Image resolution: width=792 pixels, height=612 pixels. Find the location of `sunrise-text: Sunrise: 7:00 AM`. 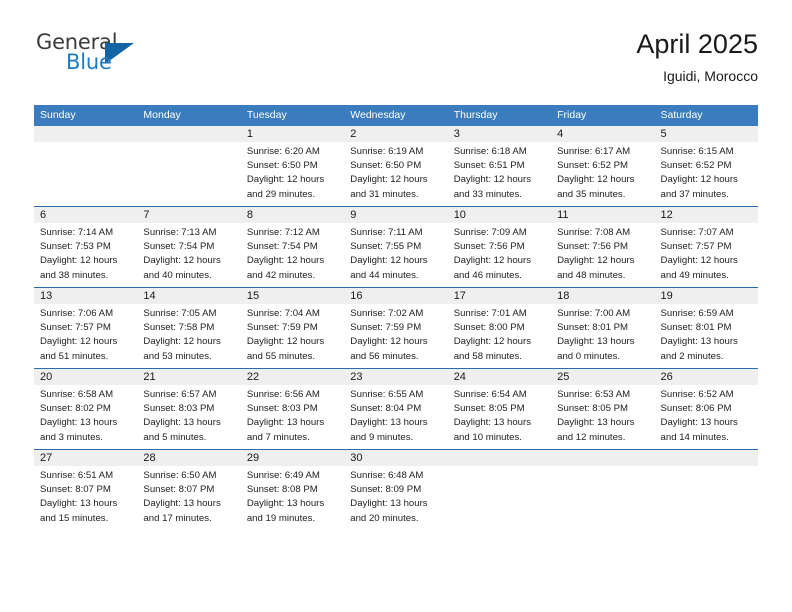

sunrise-text: Sunrise: 7:00 AM is located at coordinates (594, 313).